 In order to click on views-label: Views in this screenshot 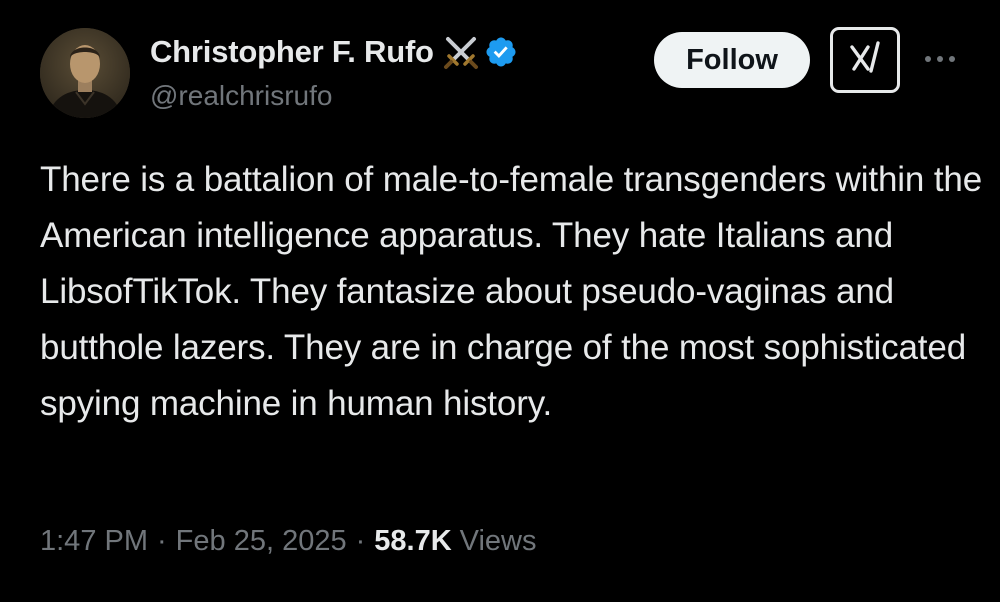, I will do `click(498, 541)`.